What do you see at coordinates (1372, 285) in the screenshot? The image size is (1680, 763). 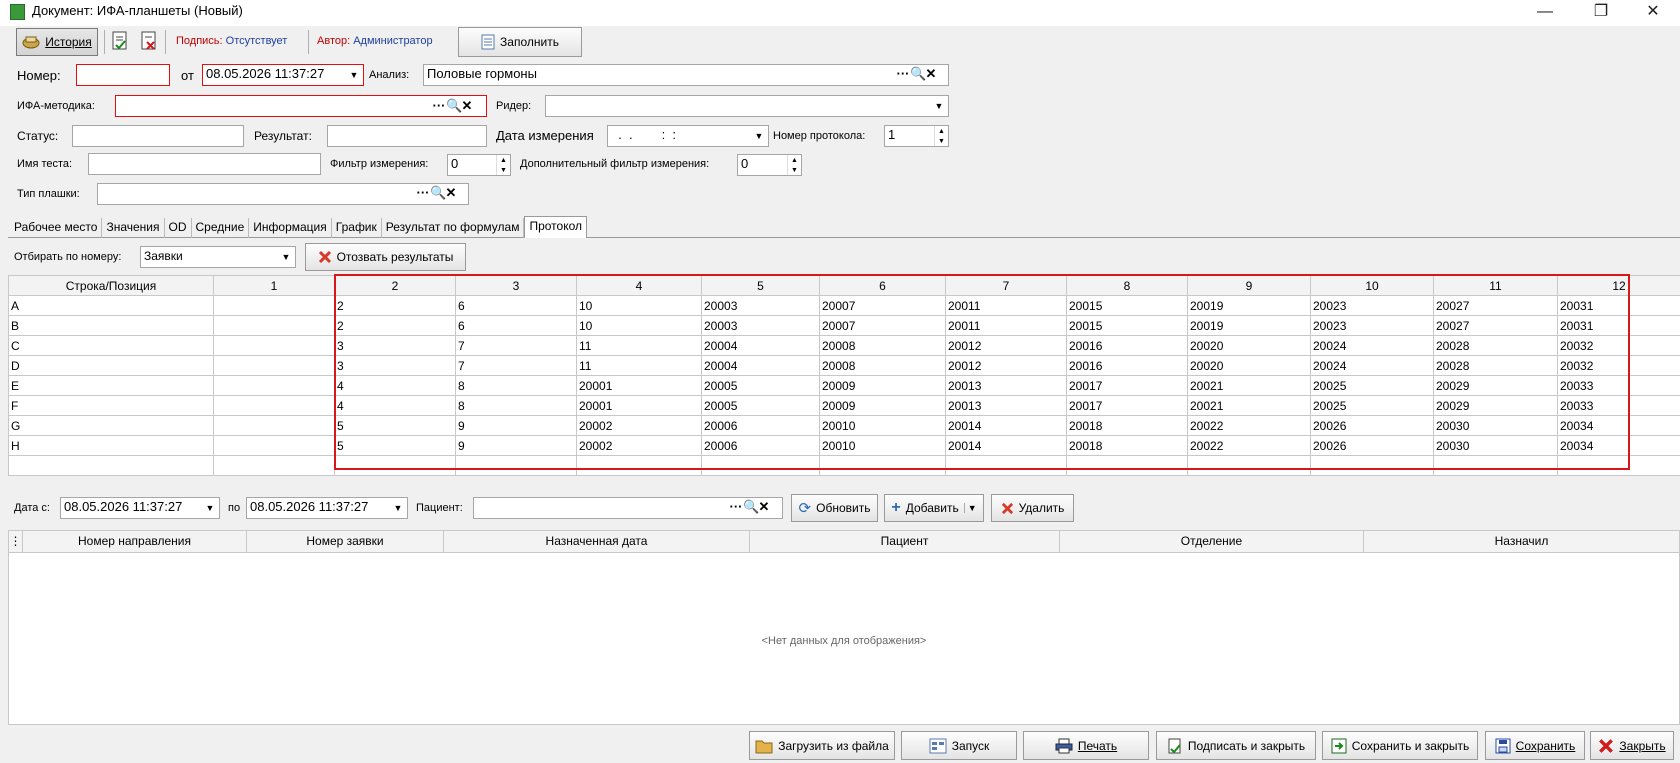 I see `column-header: 10` at bounding box center [1372, 285].